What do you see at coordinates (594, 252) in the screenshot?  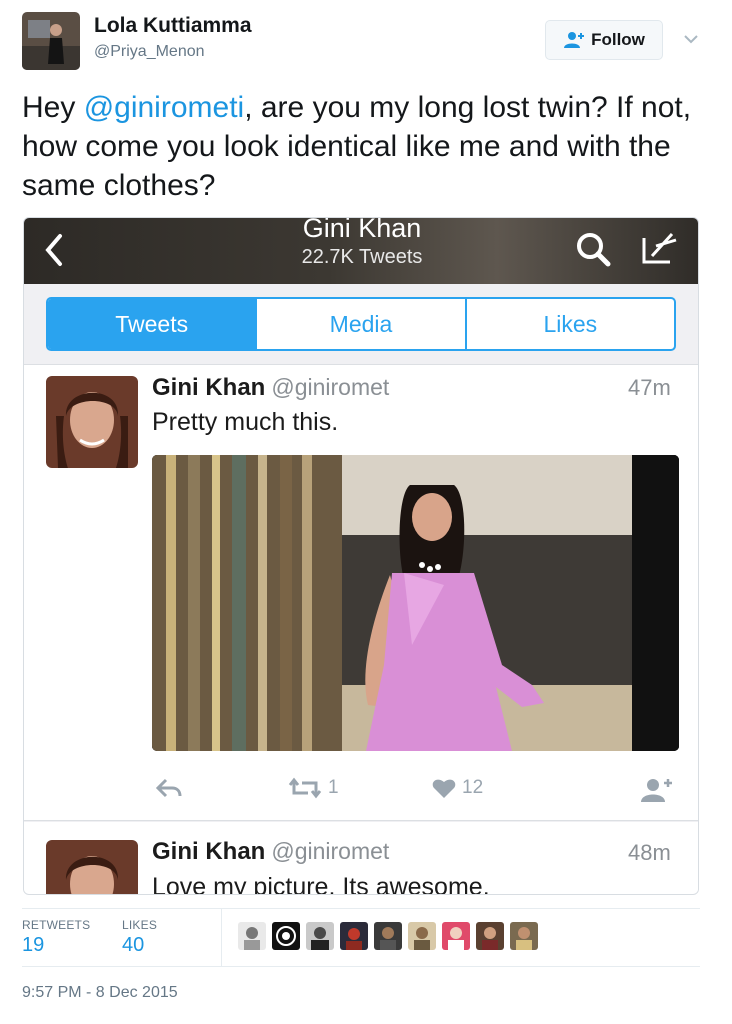 I see `search-icon` at bounding box center [594, 252].